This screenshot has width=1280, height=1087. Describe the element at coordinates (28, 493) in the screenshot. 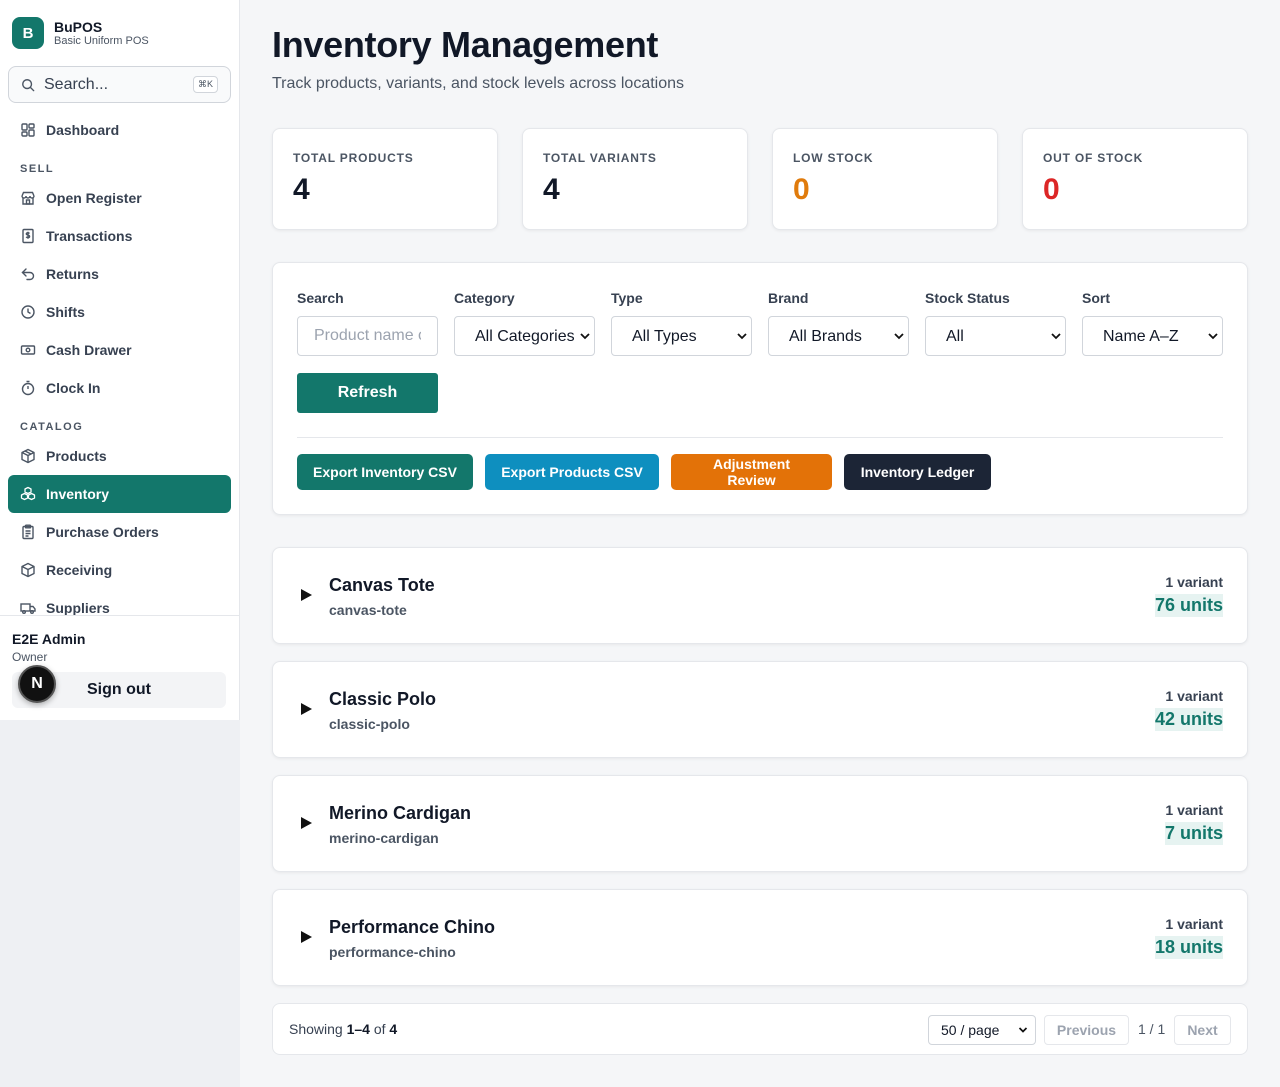

I see `boxes-icon` at that location.